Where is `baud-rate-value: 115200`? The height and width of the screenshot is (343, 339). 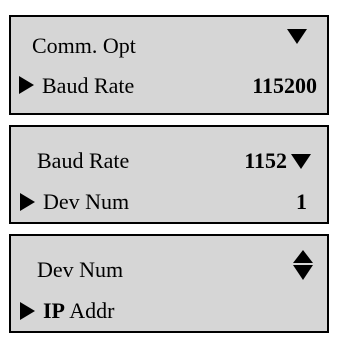
baud-rate-value: 115200 is located at coordinates (284, 85).